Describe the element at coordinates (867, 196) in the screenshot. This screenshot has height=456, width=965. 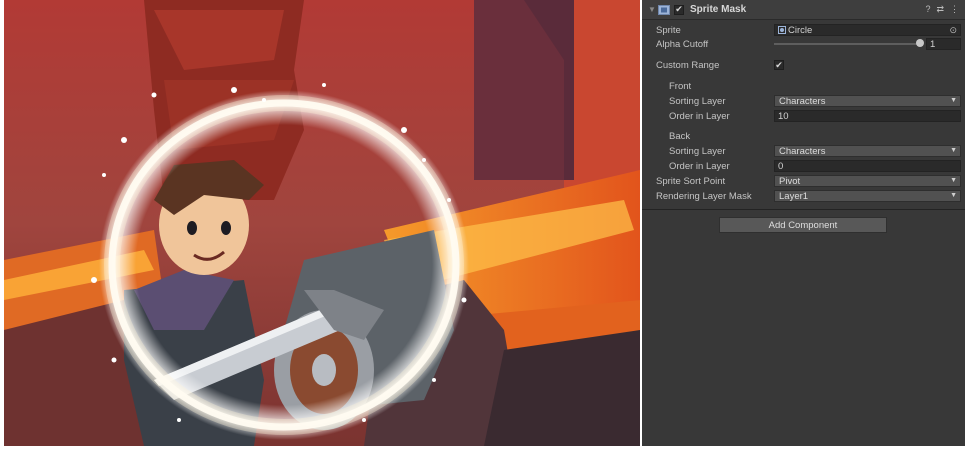
I see `rendering-layer-mask-dropdown: Layer1 ▼` at that location.